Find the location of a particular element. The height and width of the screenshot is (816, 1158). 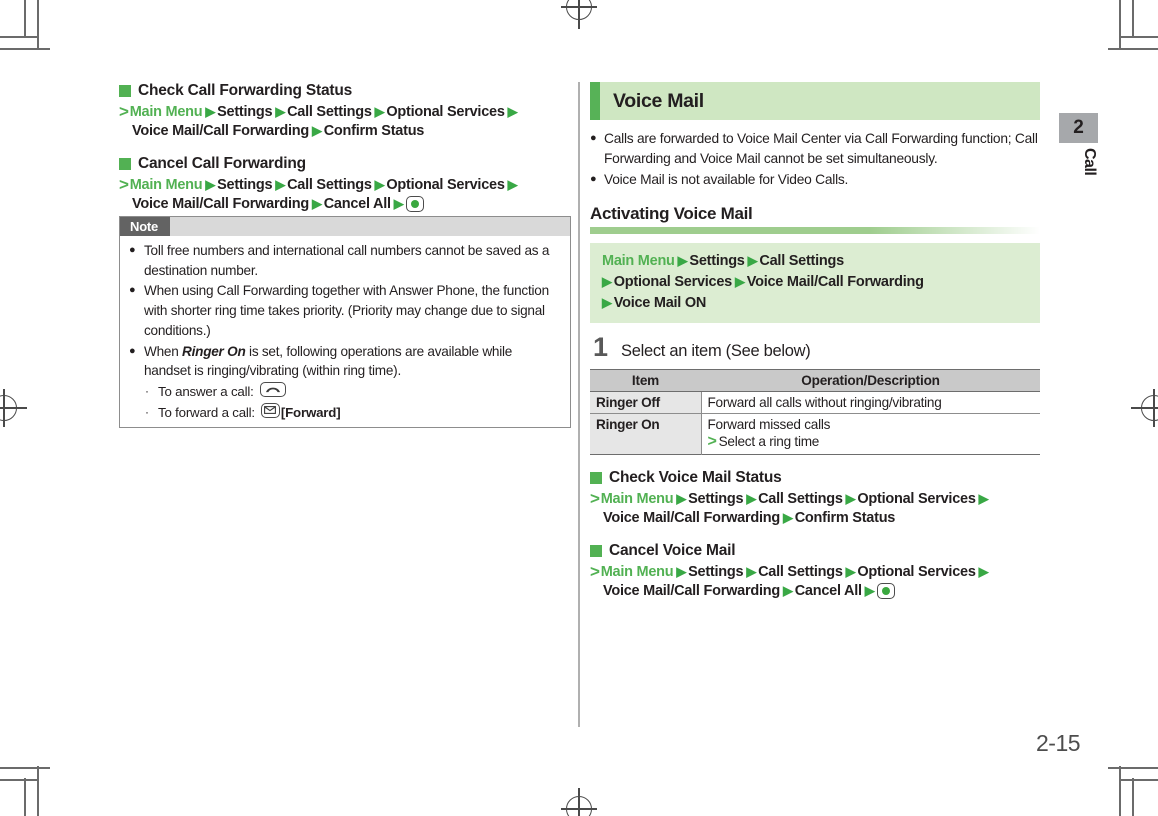

section-heading-label: Check Call Forwarding Status is located at coordinates (245, 90).